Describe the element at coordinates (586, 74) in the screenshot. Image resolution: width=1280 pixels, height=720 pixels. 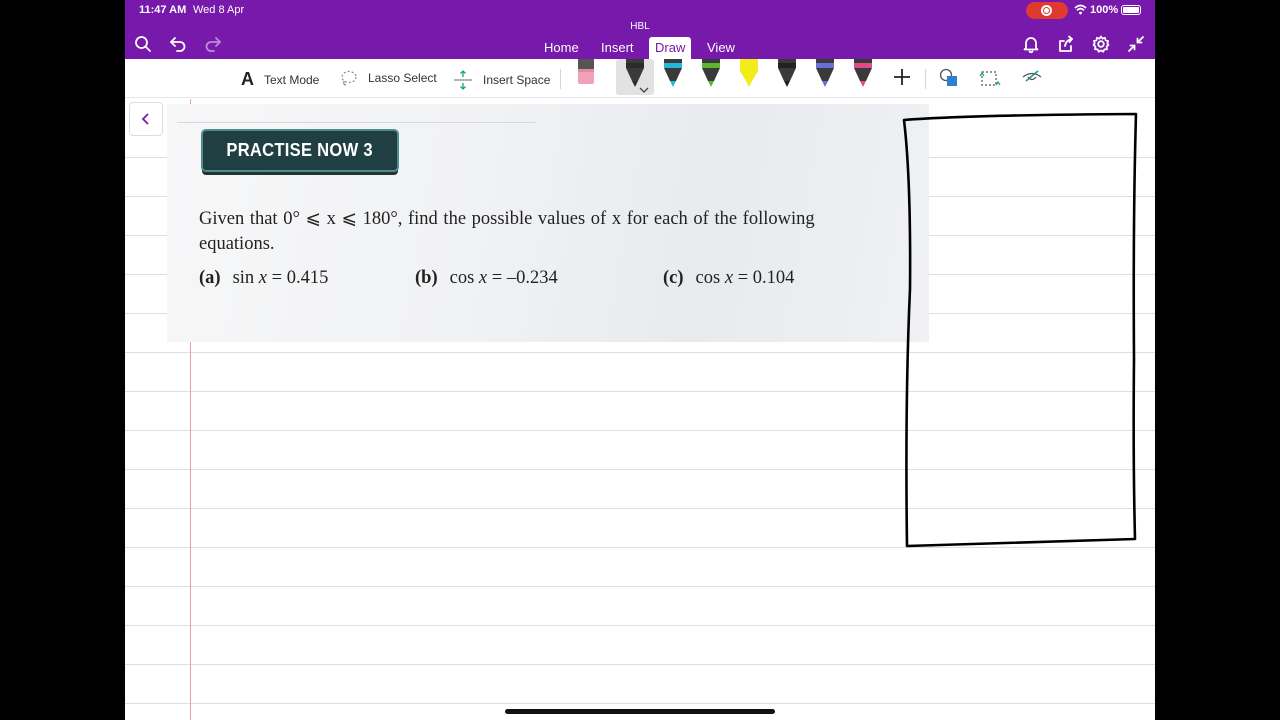
I see `eraser-icon` at that location.